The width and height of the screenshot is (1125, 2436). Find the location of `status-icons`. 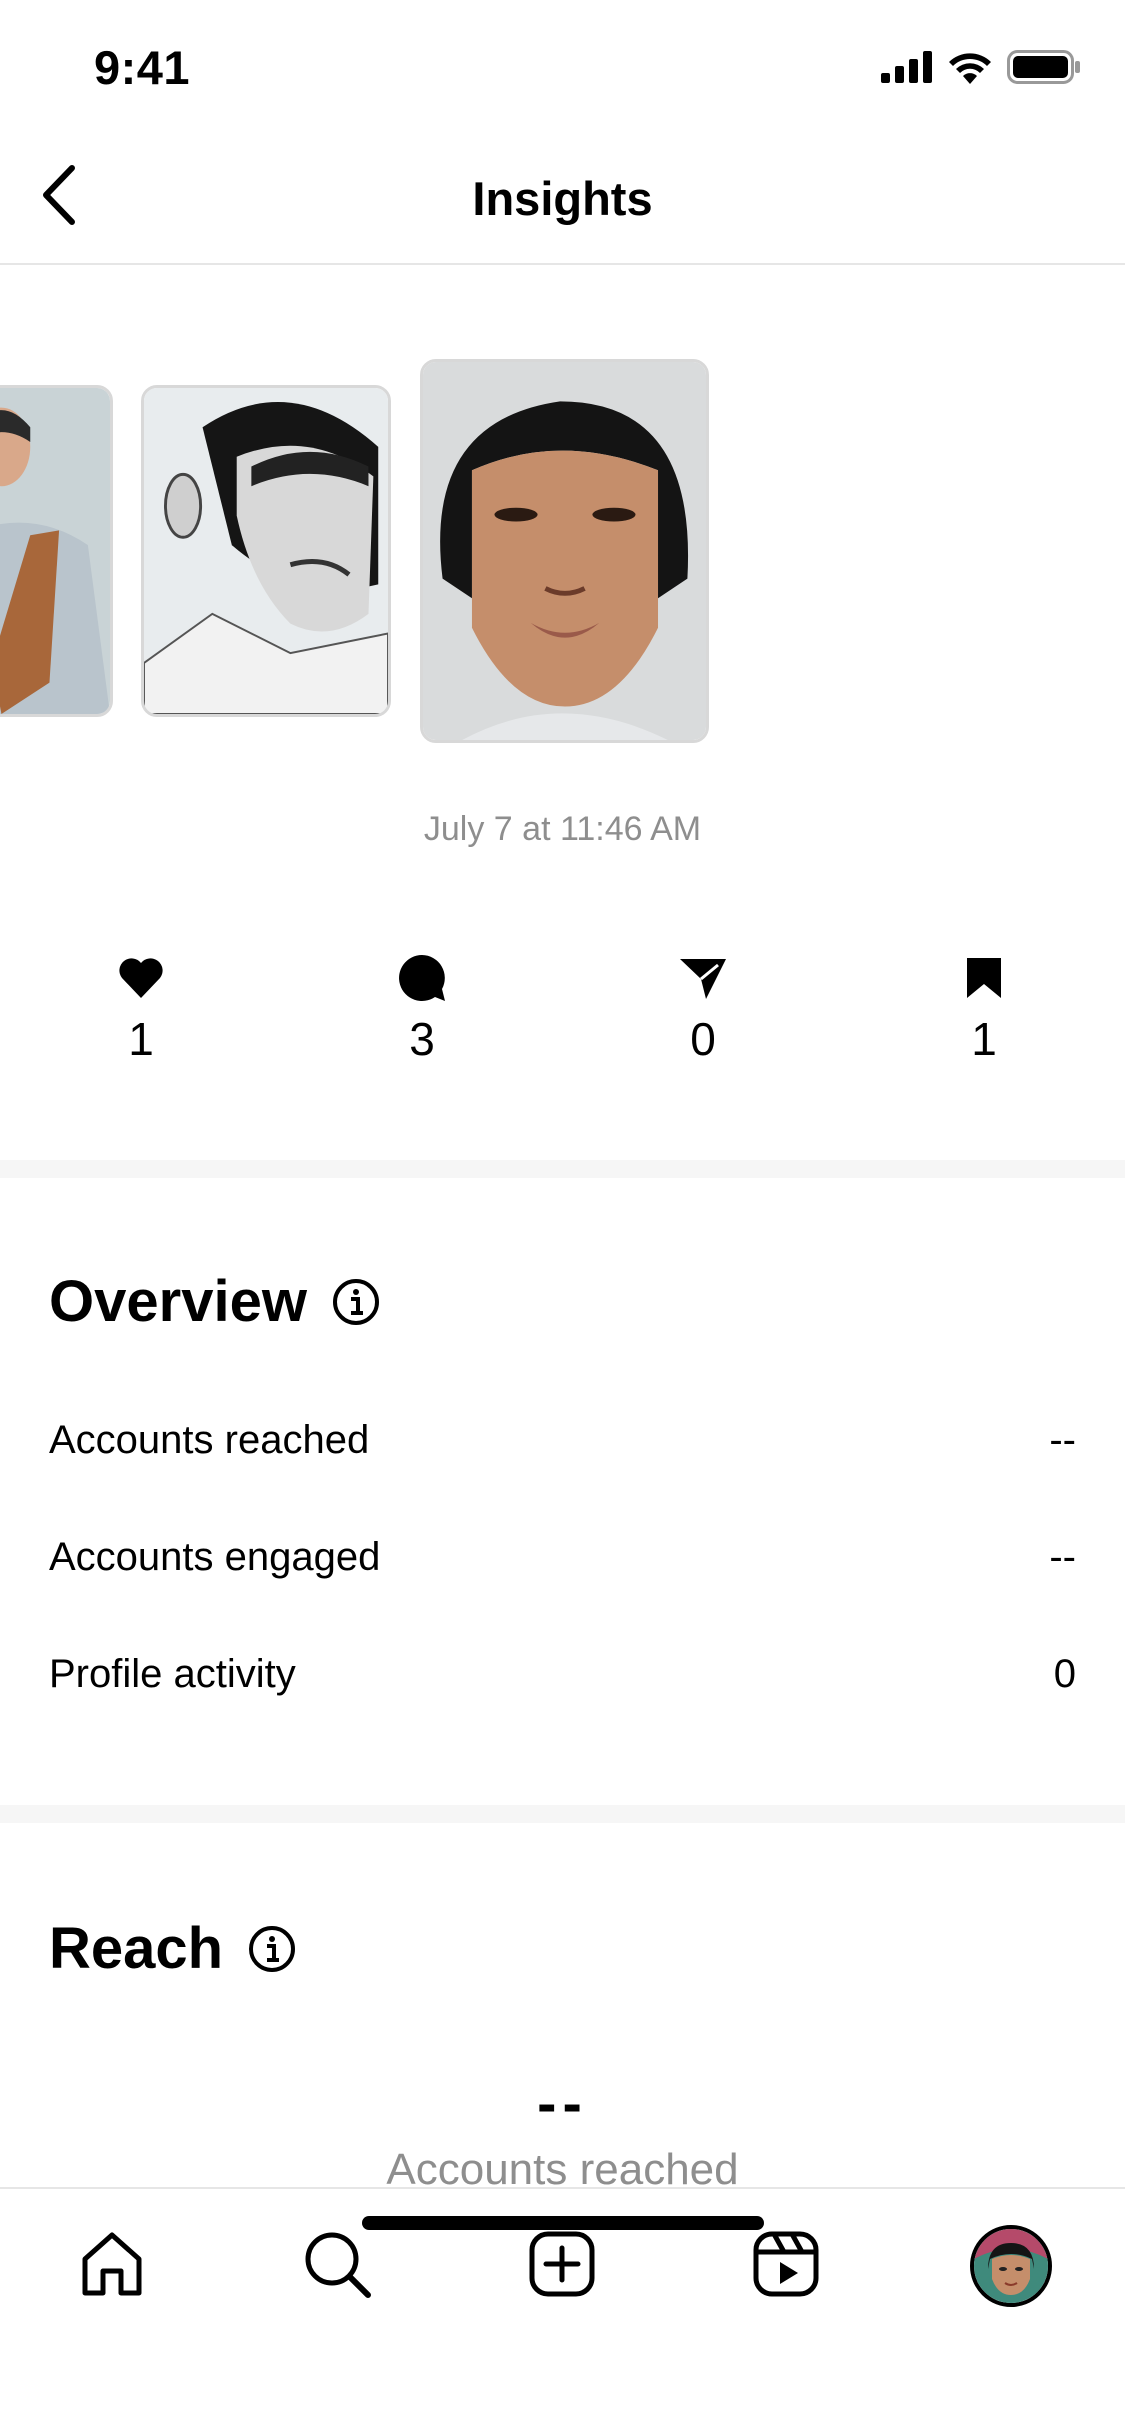

status-icons is located at coordinates (981, 69).